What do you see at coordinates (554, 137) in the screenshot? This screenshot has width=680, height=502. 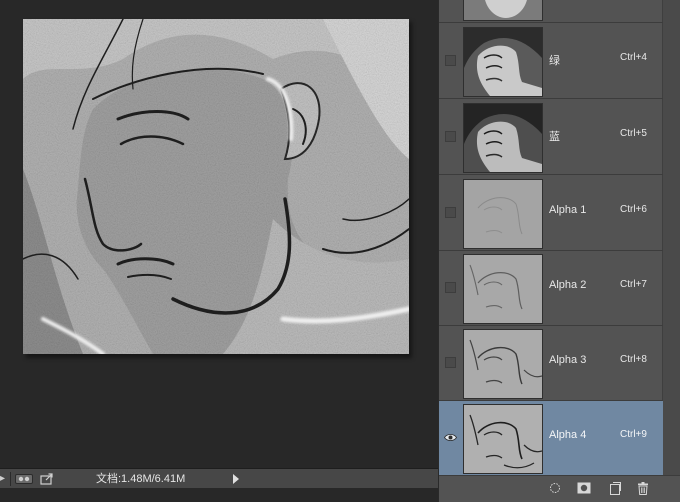 I see `channel-name: 蓝` at bounding box center [554, 137].